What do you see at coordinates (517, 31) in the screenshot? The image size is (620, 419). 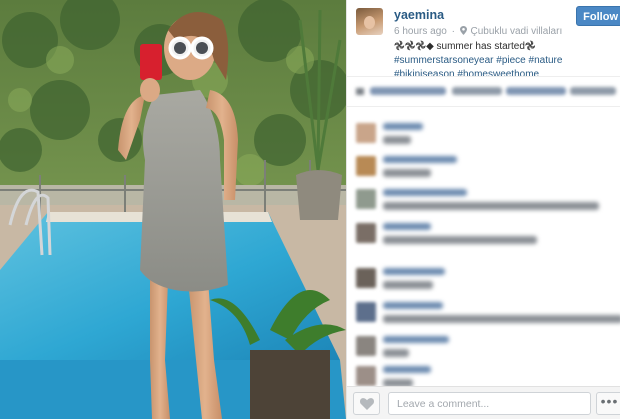 I see `location-link: Çubuklu vadi villaları` at bounding box center [517, 31].